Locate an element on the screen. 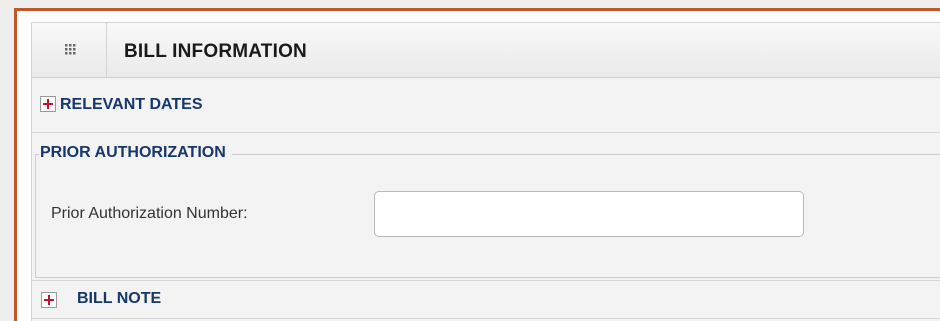 The height and width of the screenshot is (321, 940). header-divider is located at coordinates (106, 50).